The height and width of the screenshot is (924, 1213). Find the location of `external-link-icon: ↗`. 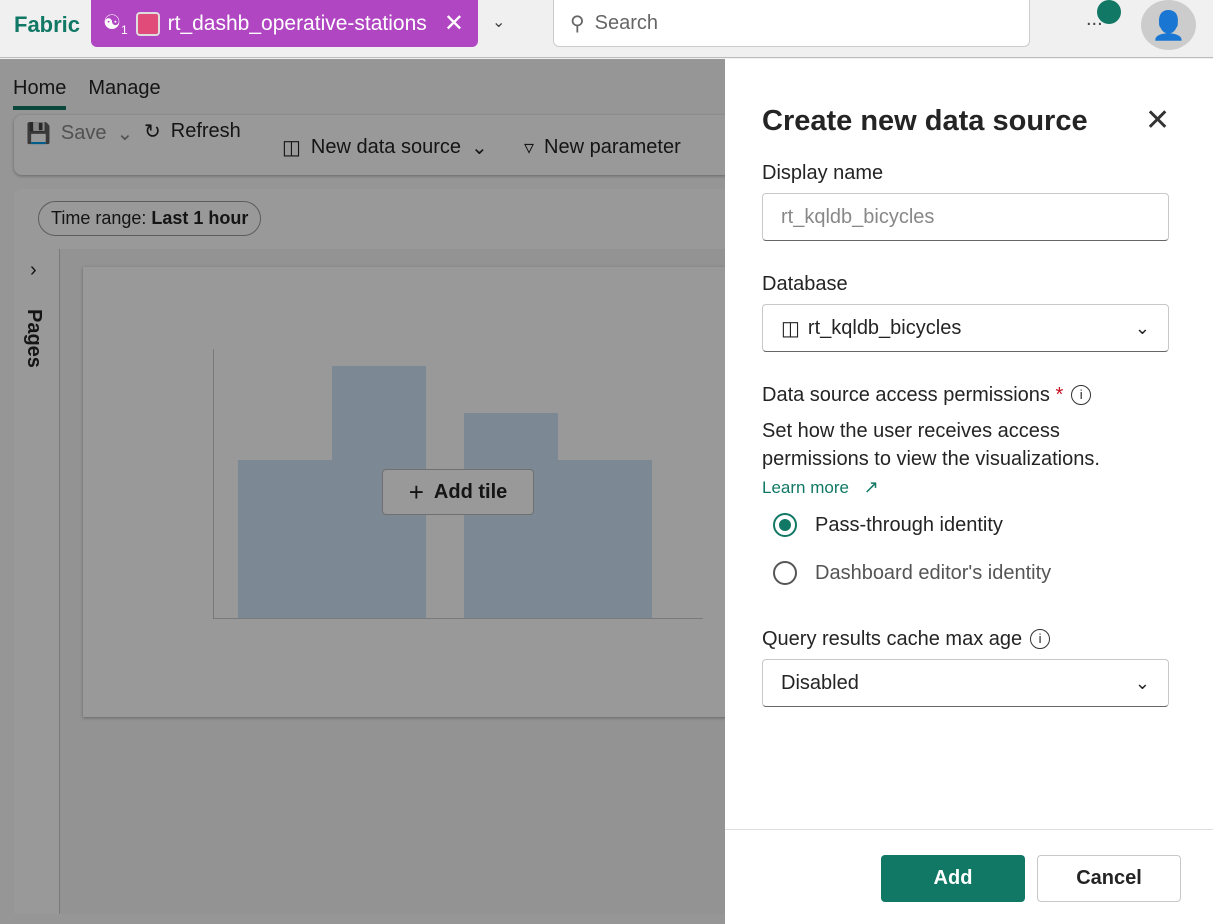

external-link-icon: ↗ is located at coordinates (871, 487).